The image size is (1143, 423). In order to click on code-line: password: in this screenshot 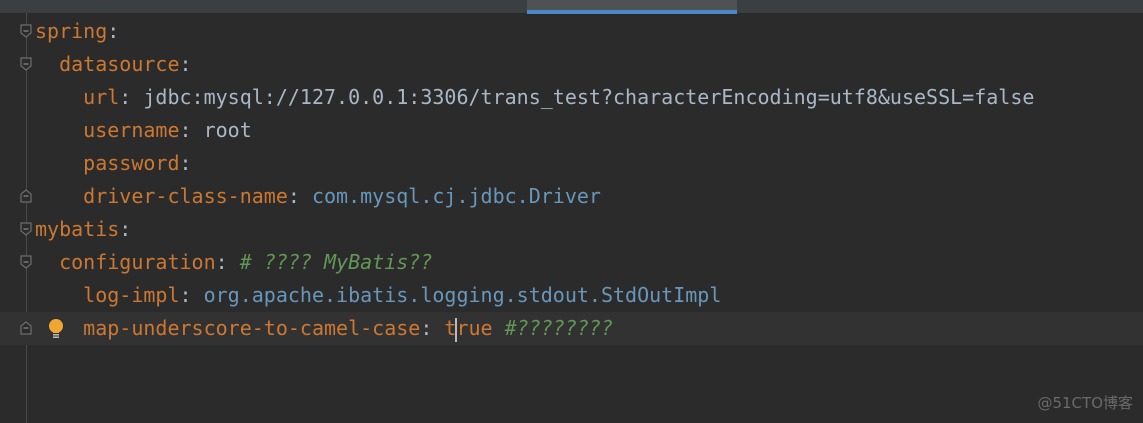, I will do `click(571, 163)`.